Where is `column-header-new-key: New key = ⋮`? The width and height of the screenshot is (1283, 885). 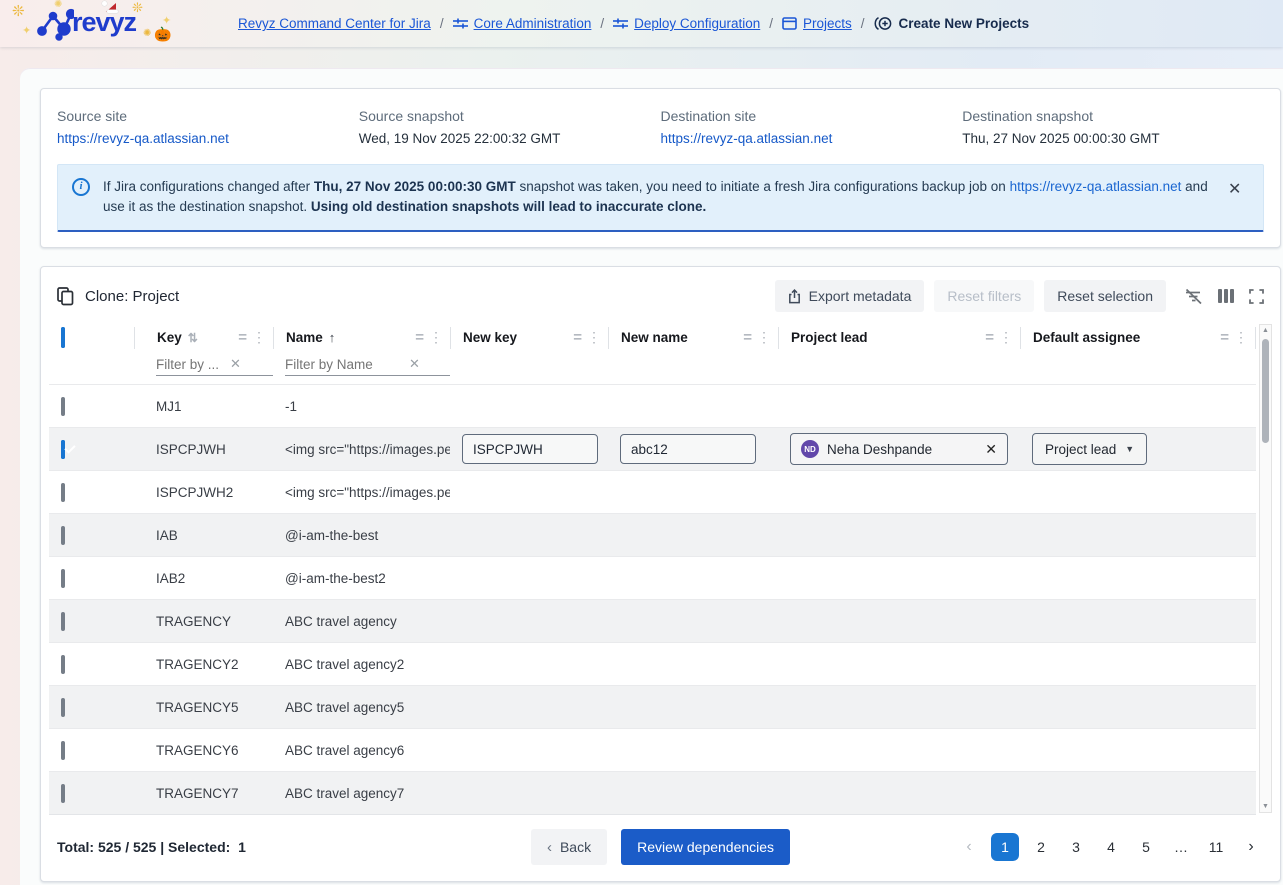
column-header-new-key: New key = ⋮ is located at coordinates (529, 337).